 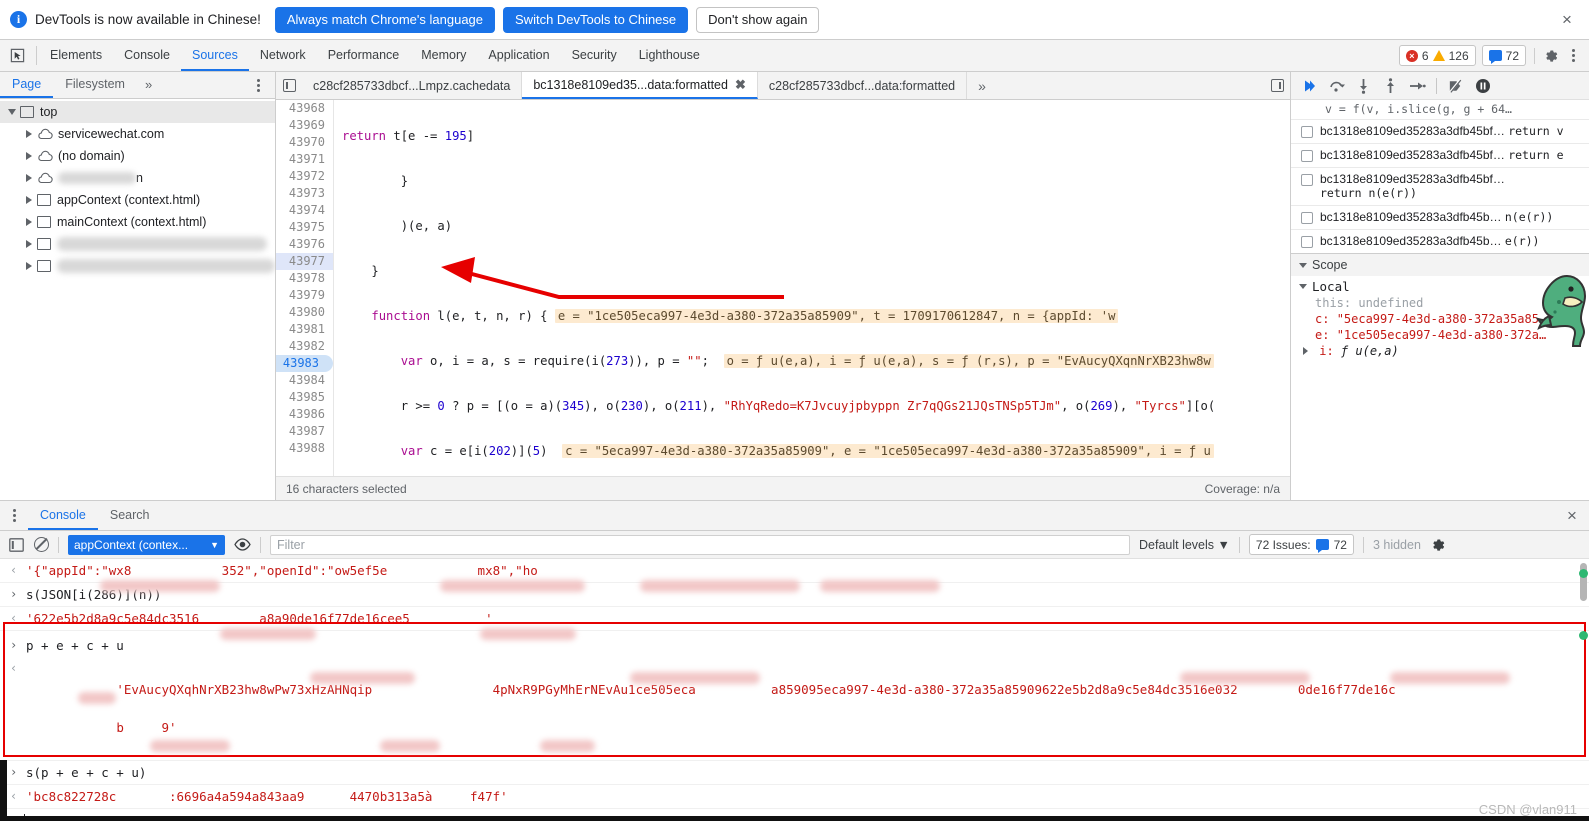 What do you see at coordinates (283, 55) in the screenshot?
I see `tab-network: Network` at bounding box center [283, 55].